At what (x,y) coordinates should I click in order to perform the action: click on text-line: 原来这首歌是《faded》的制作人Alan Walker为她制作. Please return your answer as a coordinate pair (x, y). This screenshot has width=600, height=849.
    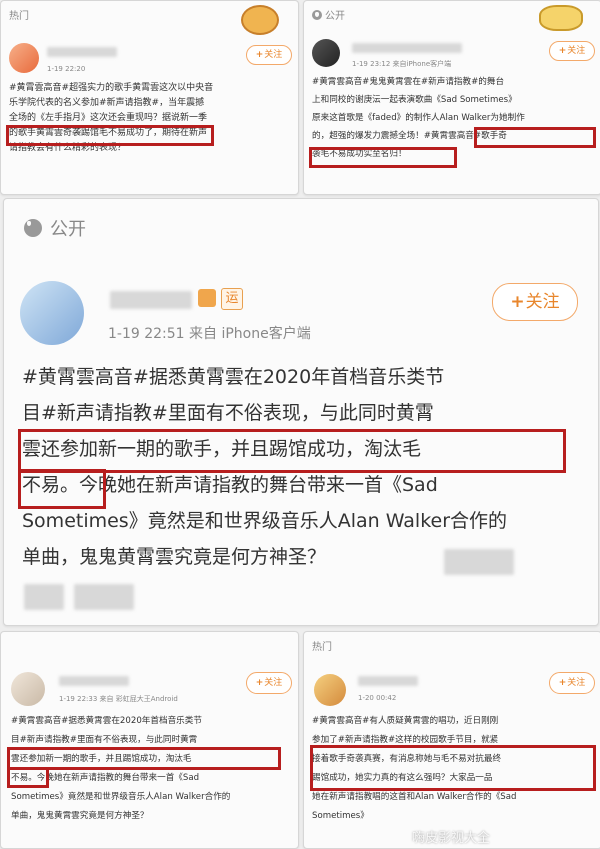
    Looking at the image, I should click on (418, 118).